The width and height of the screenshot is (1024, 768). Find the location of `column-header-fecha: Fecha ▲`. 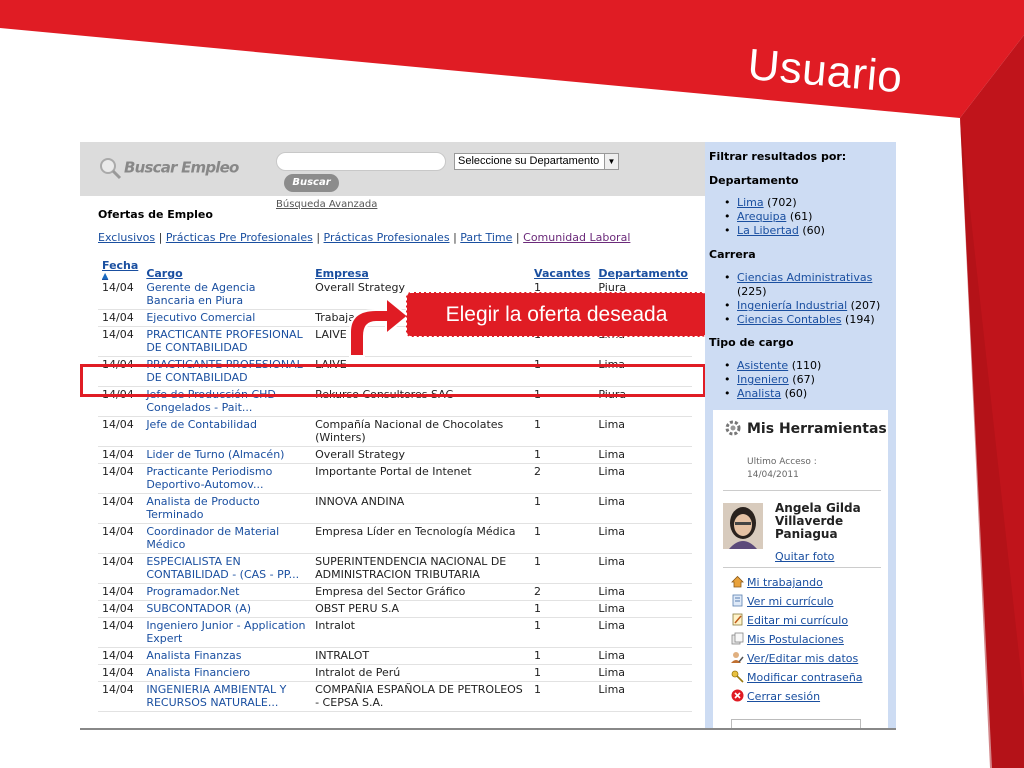

column-header-fecha: Fecha ▲ is located at coordinates (120, 269).